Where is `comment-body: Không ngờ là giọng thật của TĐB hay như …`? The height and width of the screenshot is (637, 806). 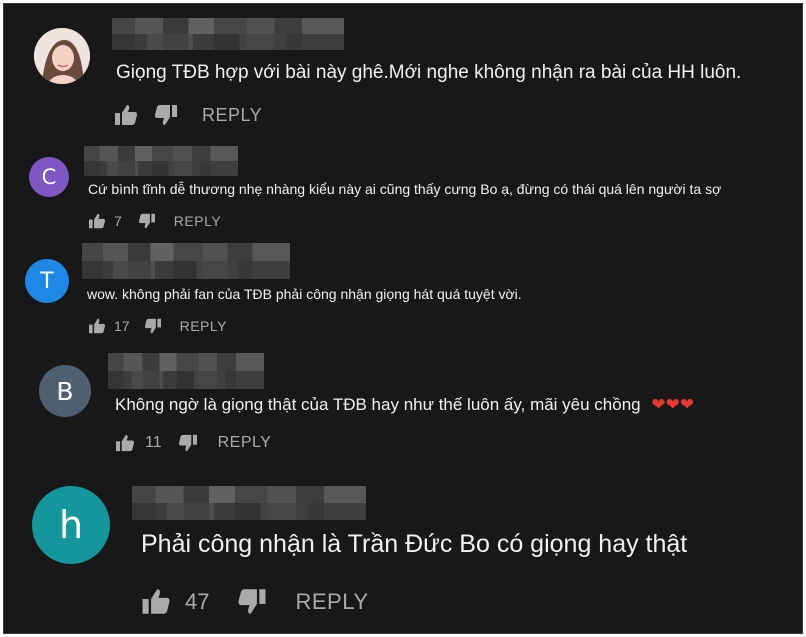
comment-body: Không ngờ là giọng thật của TĐB hay như … is located at coordinates (378, 404).